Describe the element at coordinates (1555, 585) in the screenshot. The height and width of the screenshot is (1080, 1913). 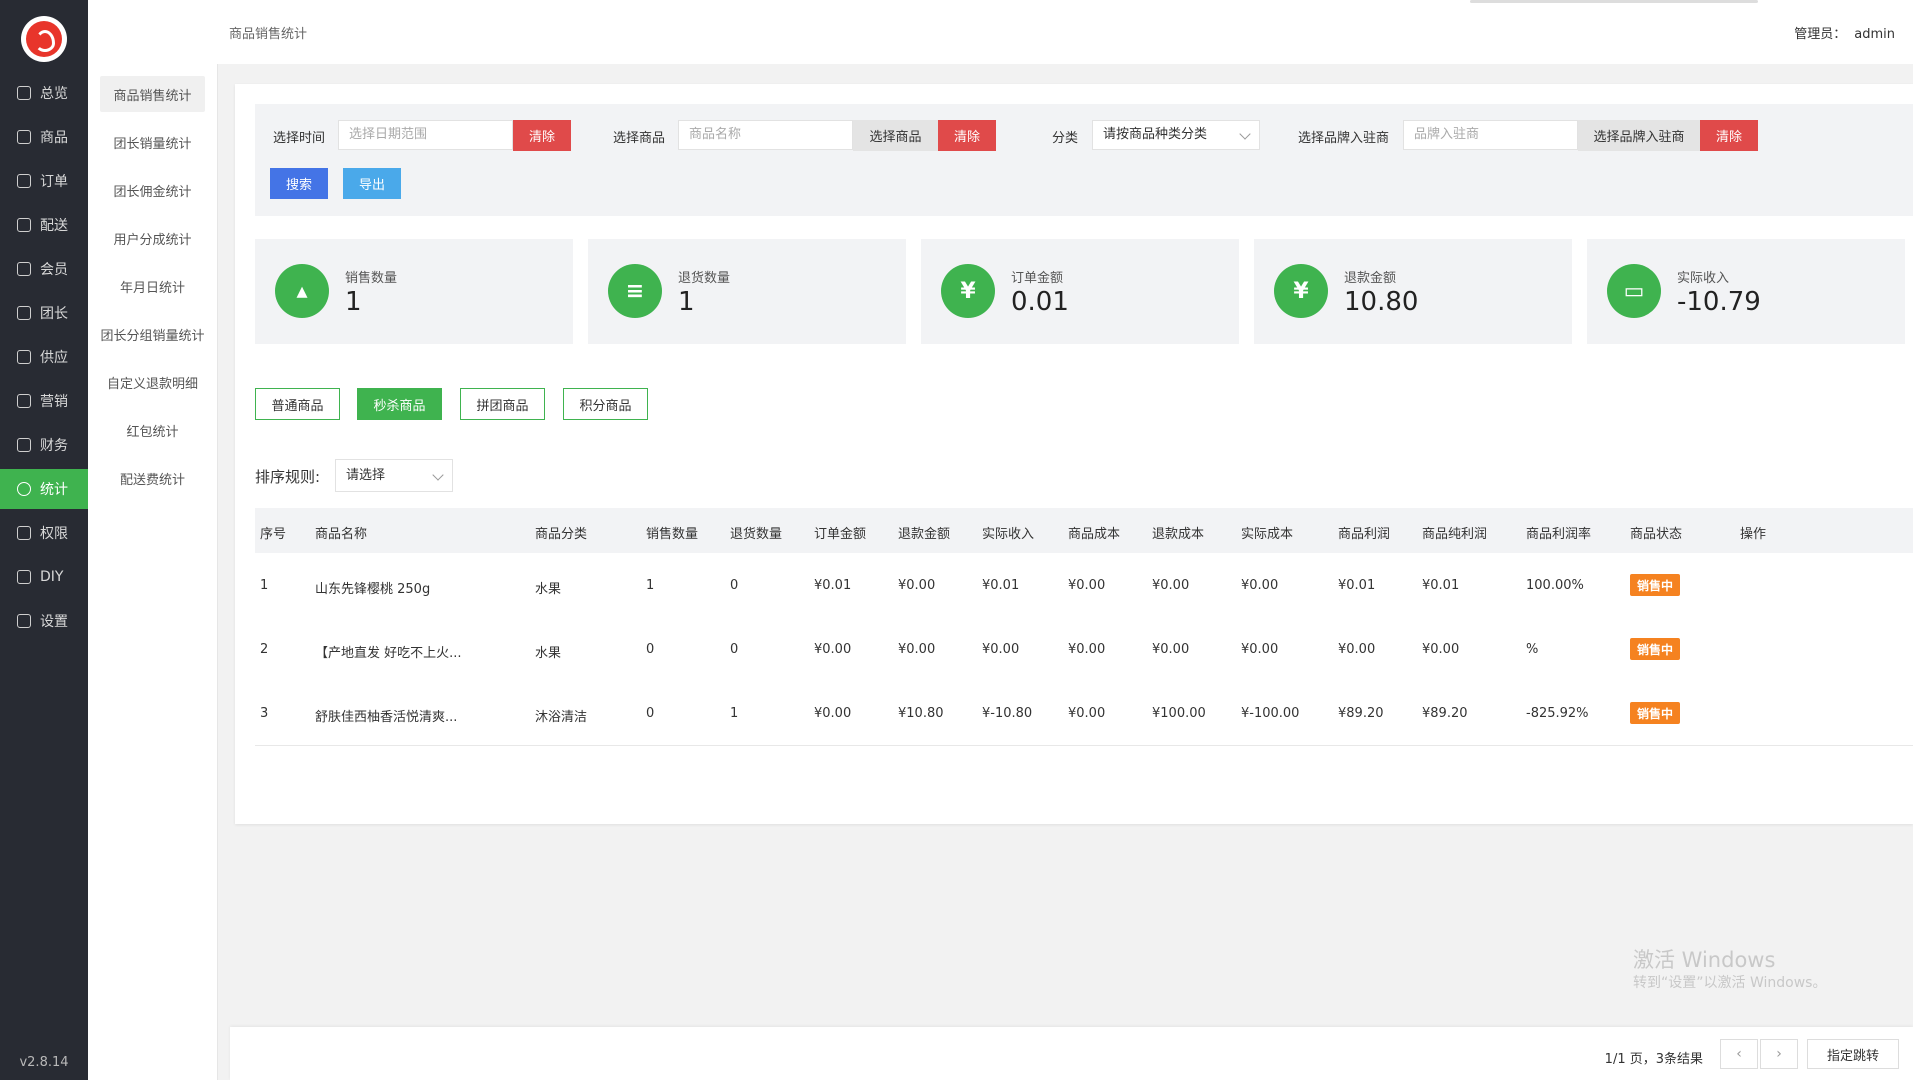
I see `cell-profit-rate: 100.00%` at that location.